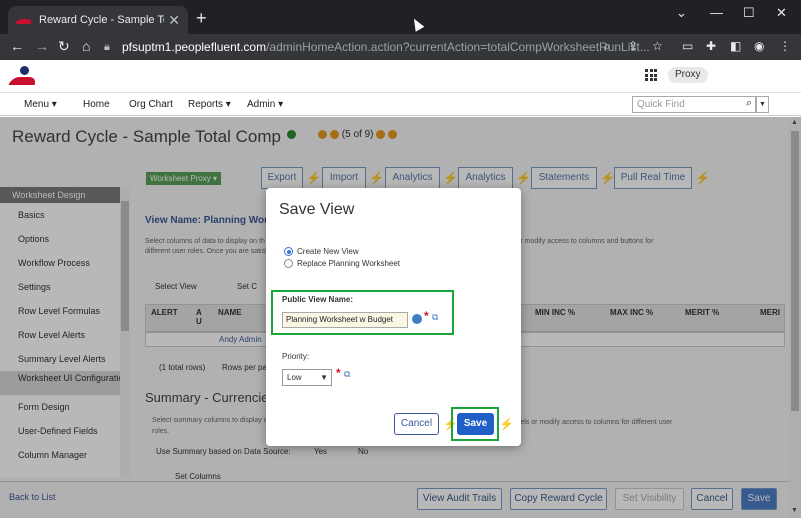 The height and width of the screenshot is (518, 801). Describe the element at coordinates (687, 46) in the screenshot. I see `cast-icon: ▭` at that location.